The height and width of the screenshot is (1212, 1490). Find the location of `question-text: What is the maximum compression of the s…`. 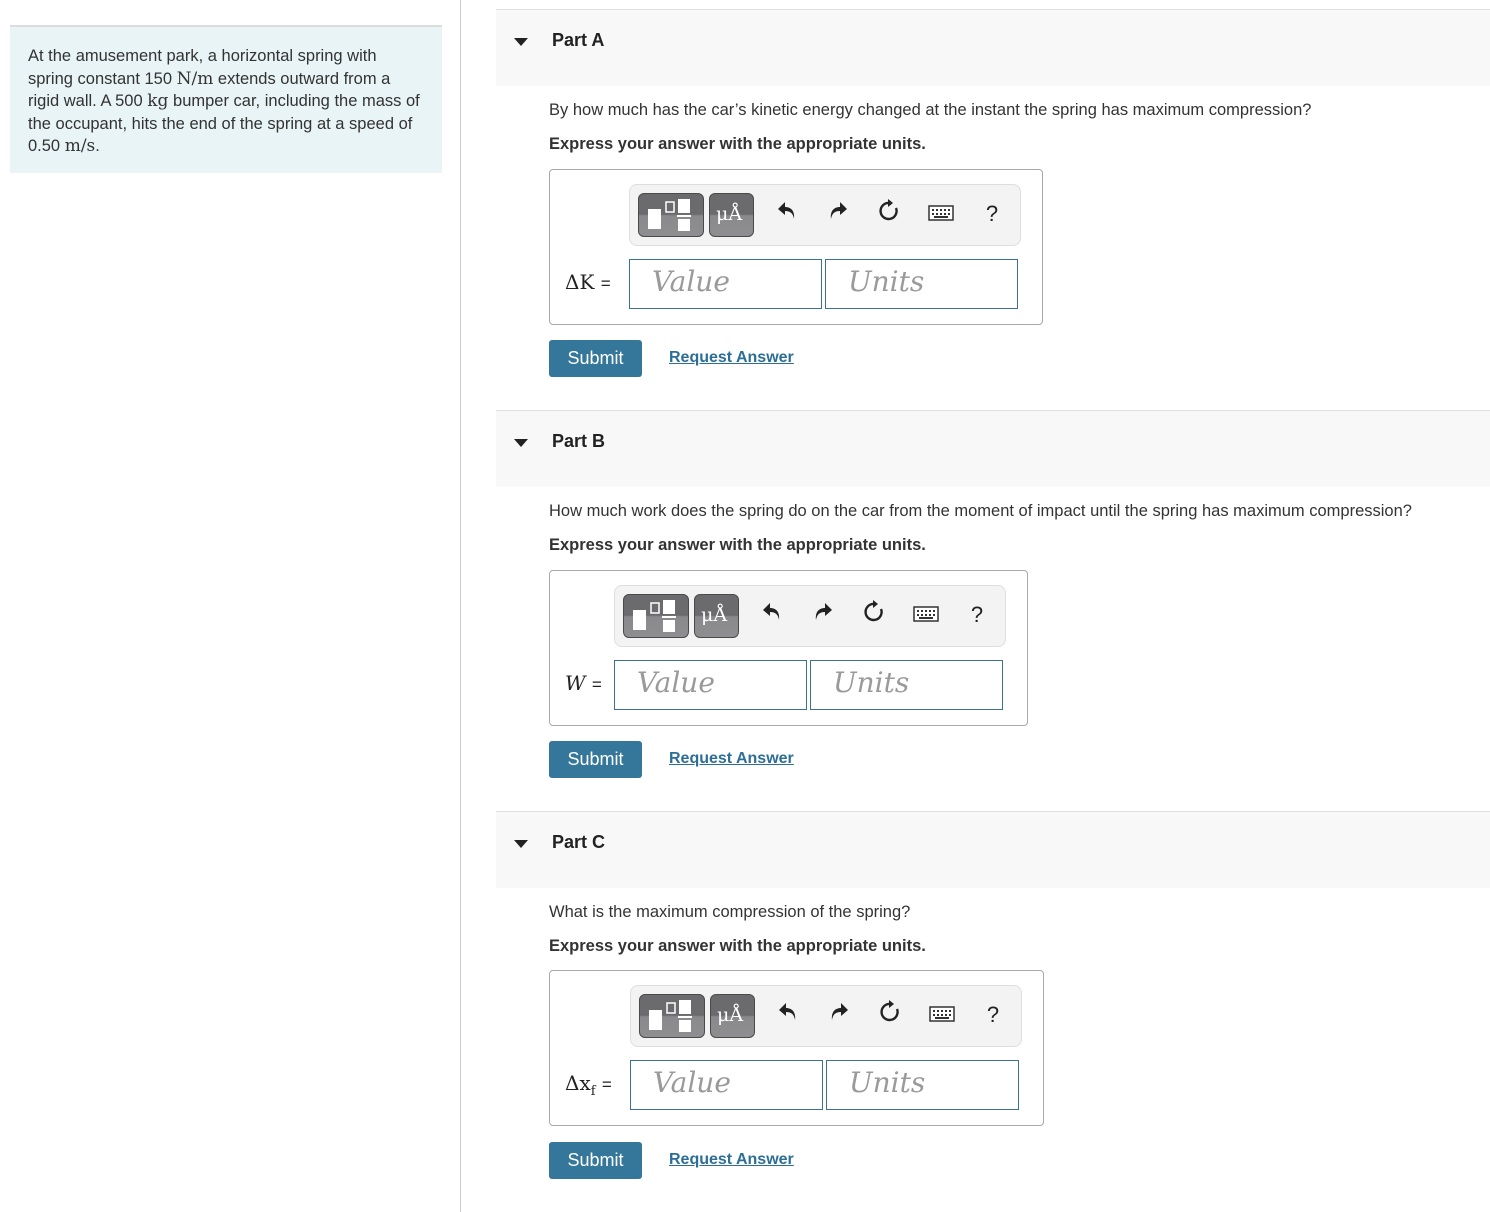

question-text: What is the maximum compression of the s… is located at coordinates (730, 912).